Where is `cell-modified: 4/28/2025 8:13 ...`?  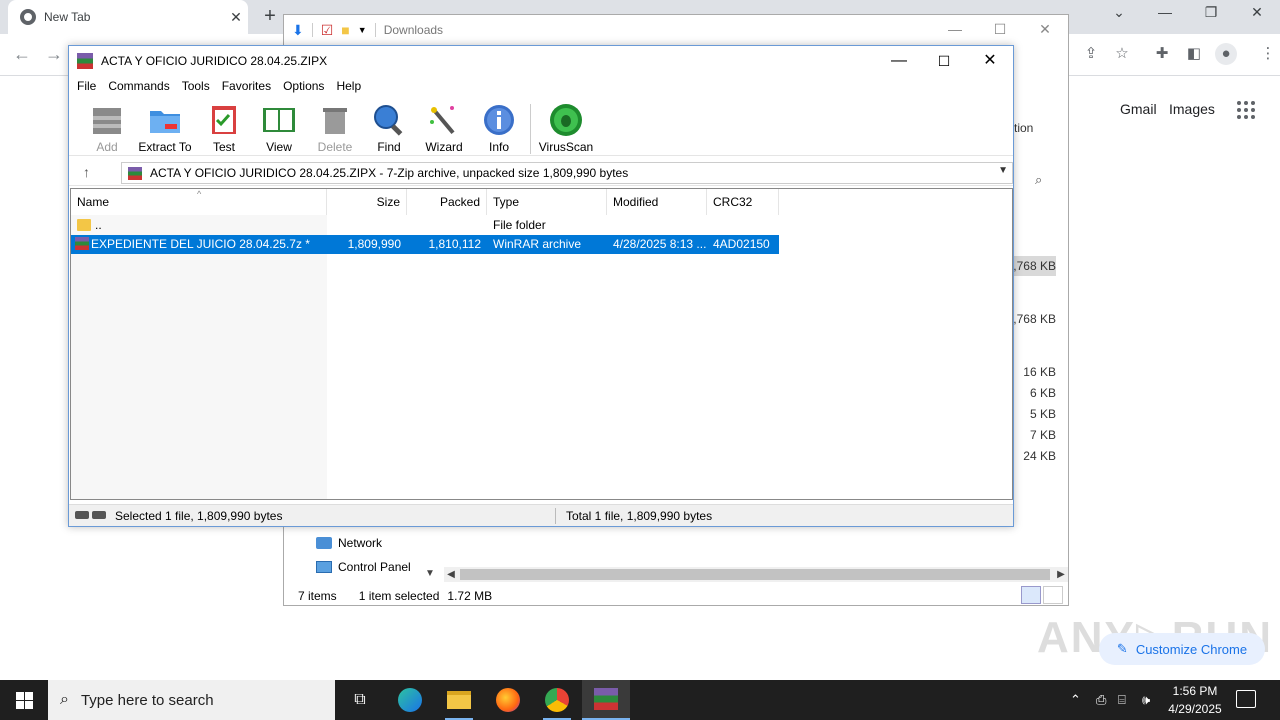 cell-modified: 4/28/2025 8:13 ... is located at coordinates (660, 244).